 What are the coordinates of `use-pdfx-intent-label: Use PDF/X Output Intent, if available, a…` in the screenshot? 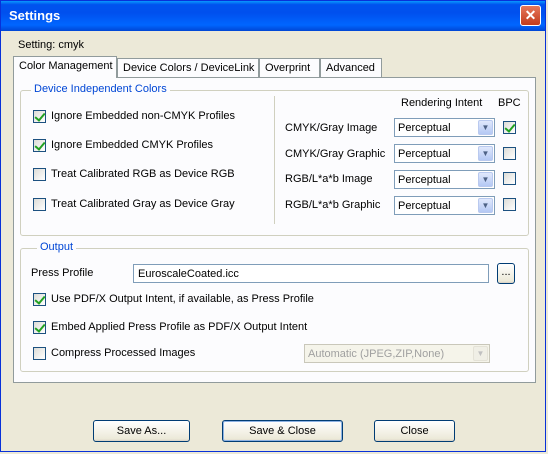 It's located at (182, 299).